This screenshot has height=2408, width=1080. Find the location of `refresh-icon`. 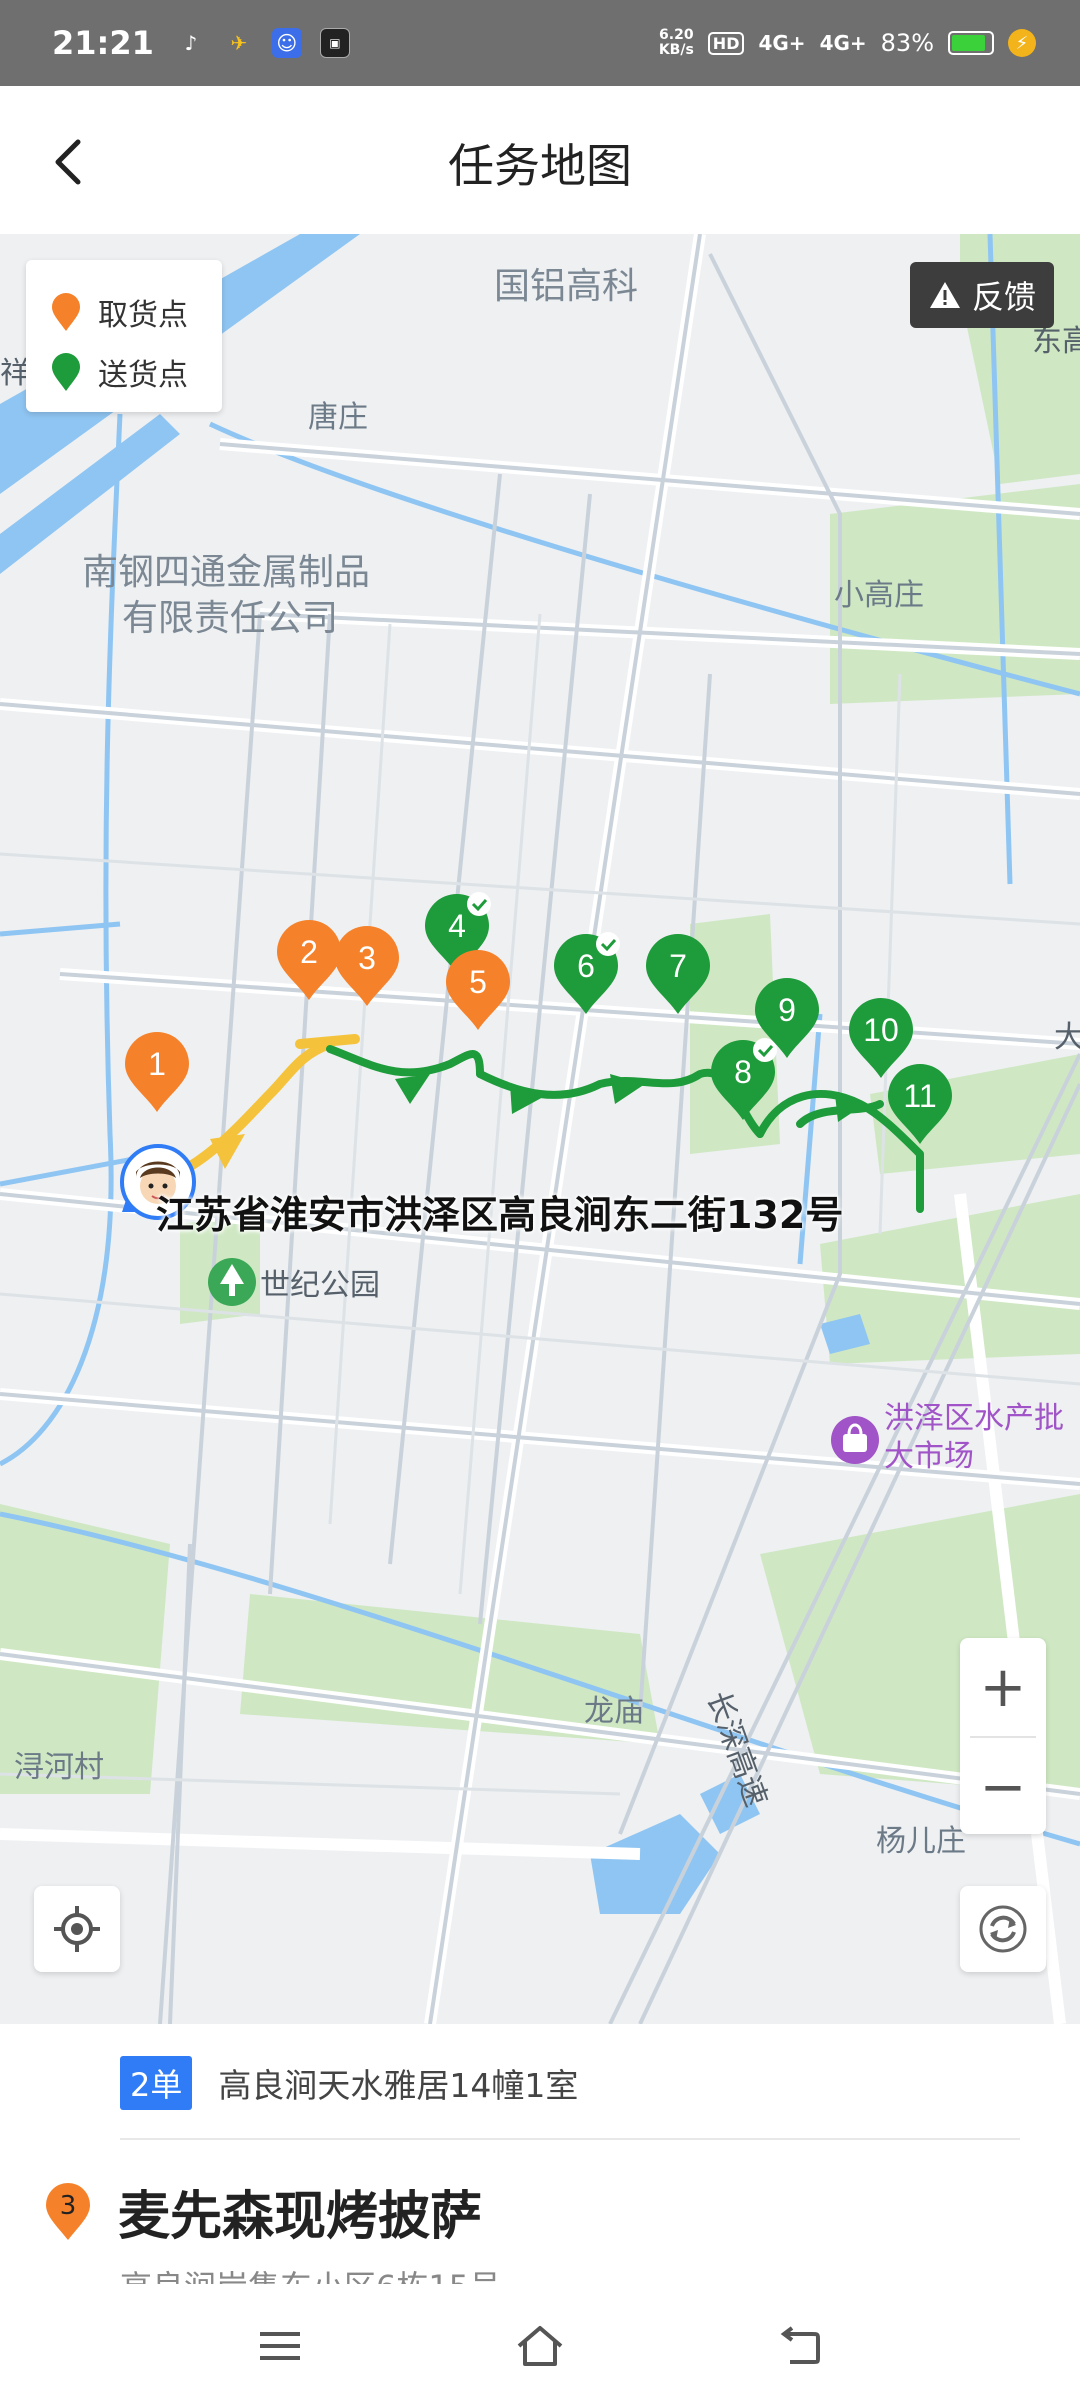

refresh-icon is located at coordinates (1003, 1929).